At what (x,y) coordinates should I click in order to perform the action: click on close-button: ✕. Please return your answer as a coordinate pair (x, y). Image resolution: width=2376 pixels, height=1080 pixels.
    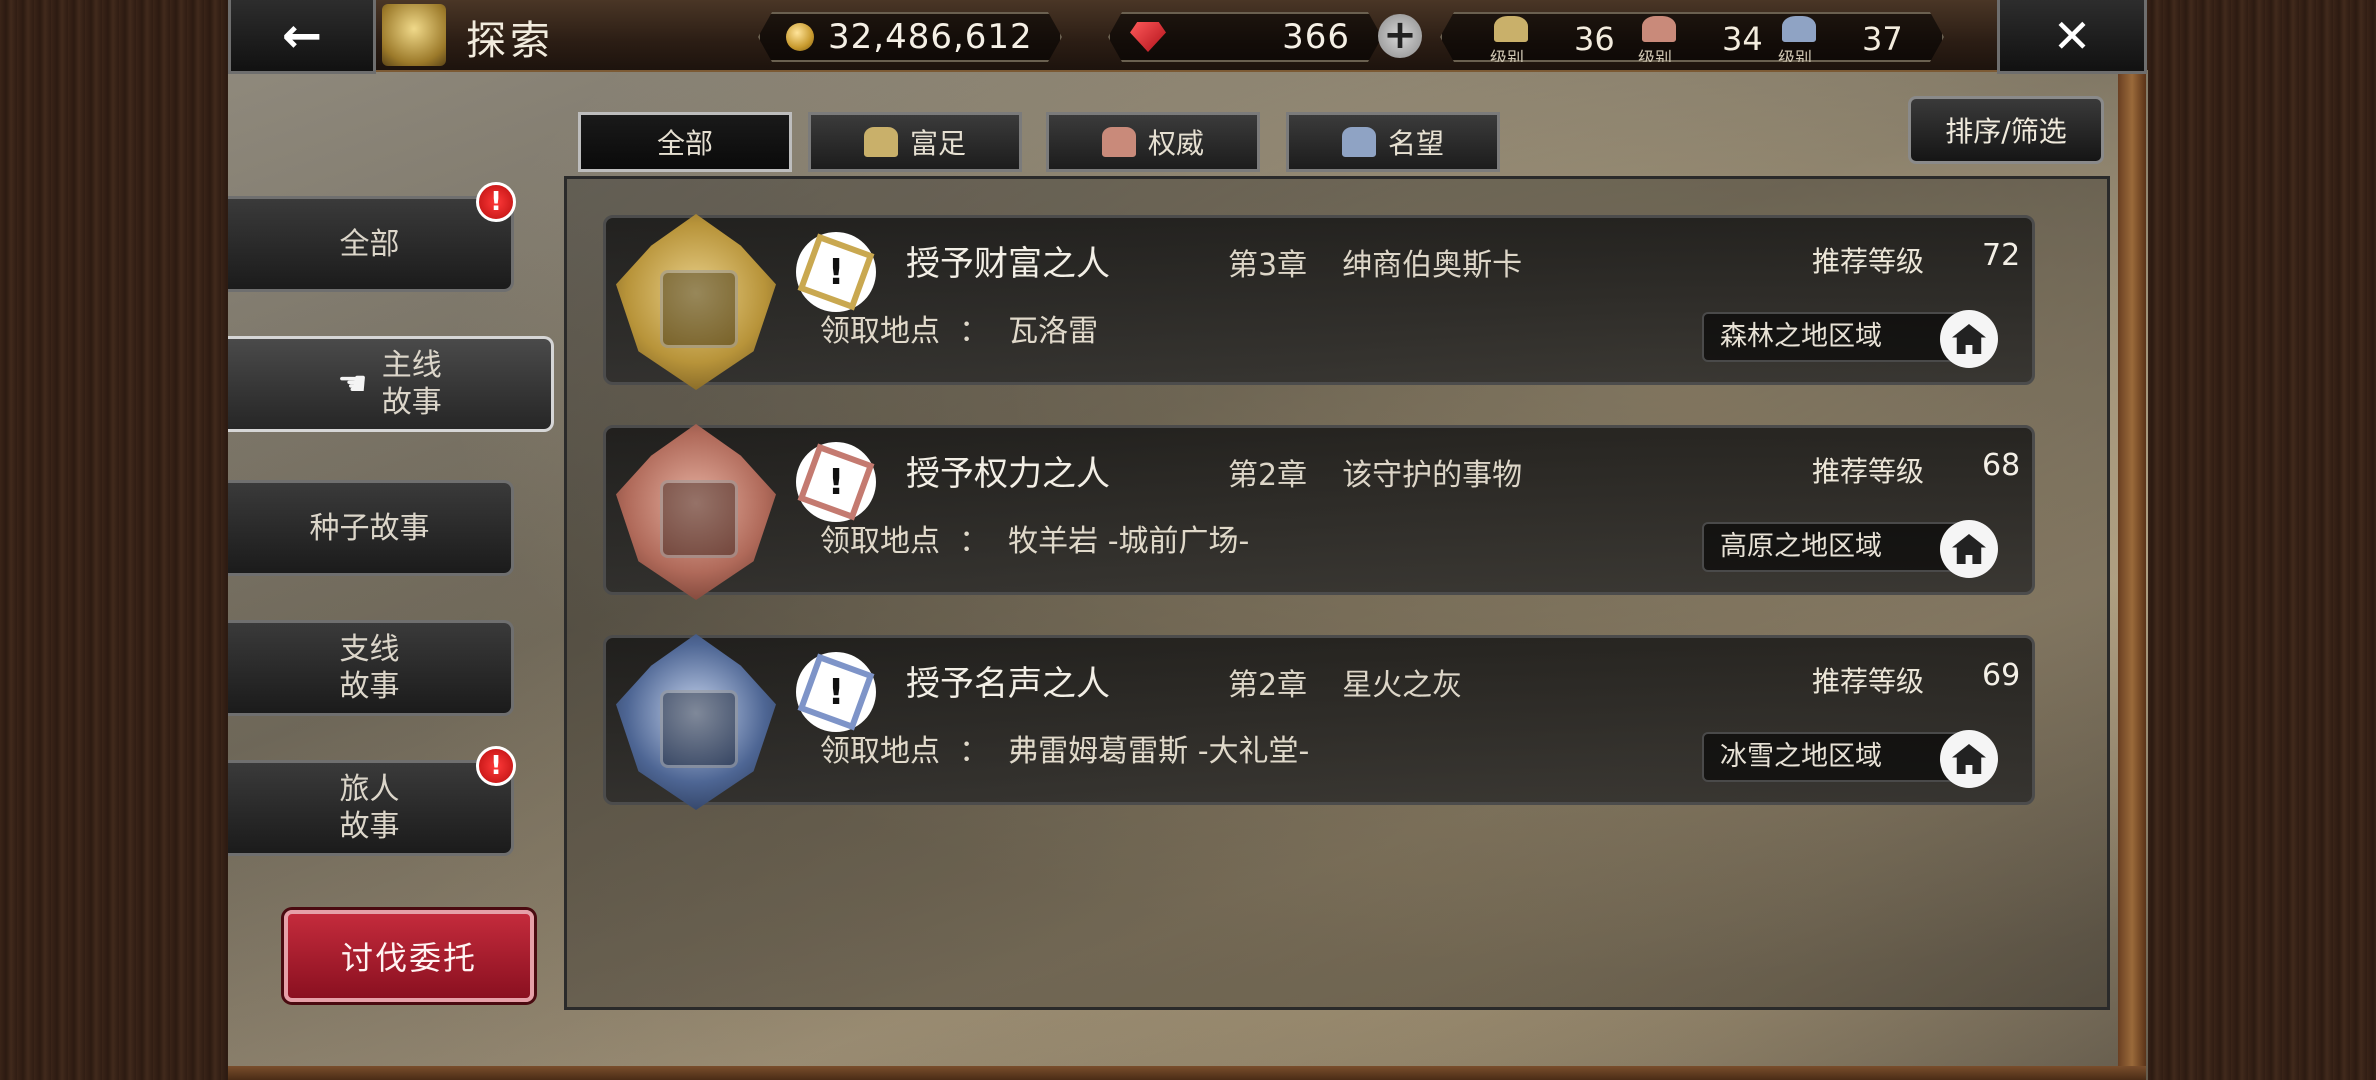
    Looking at the image, I should click on (2072, 37).